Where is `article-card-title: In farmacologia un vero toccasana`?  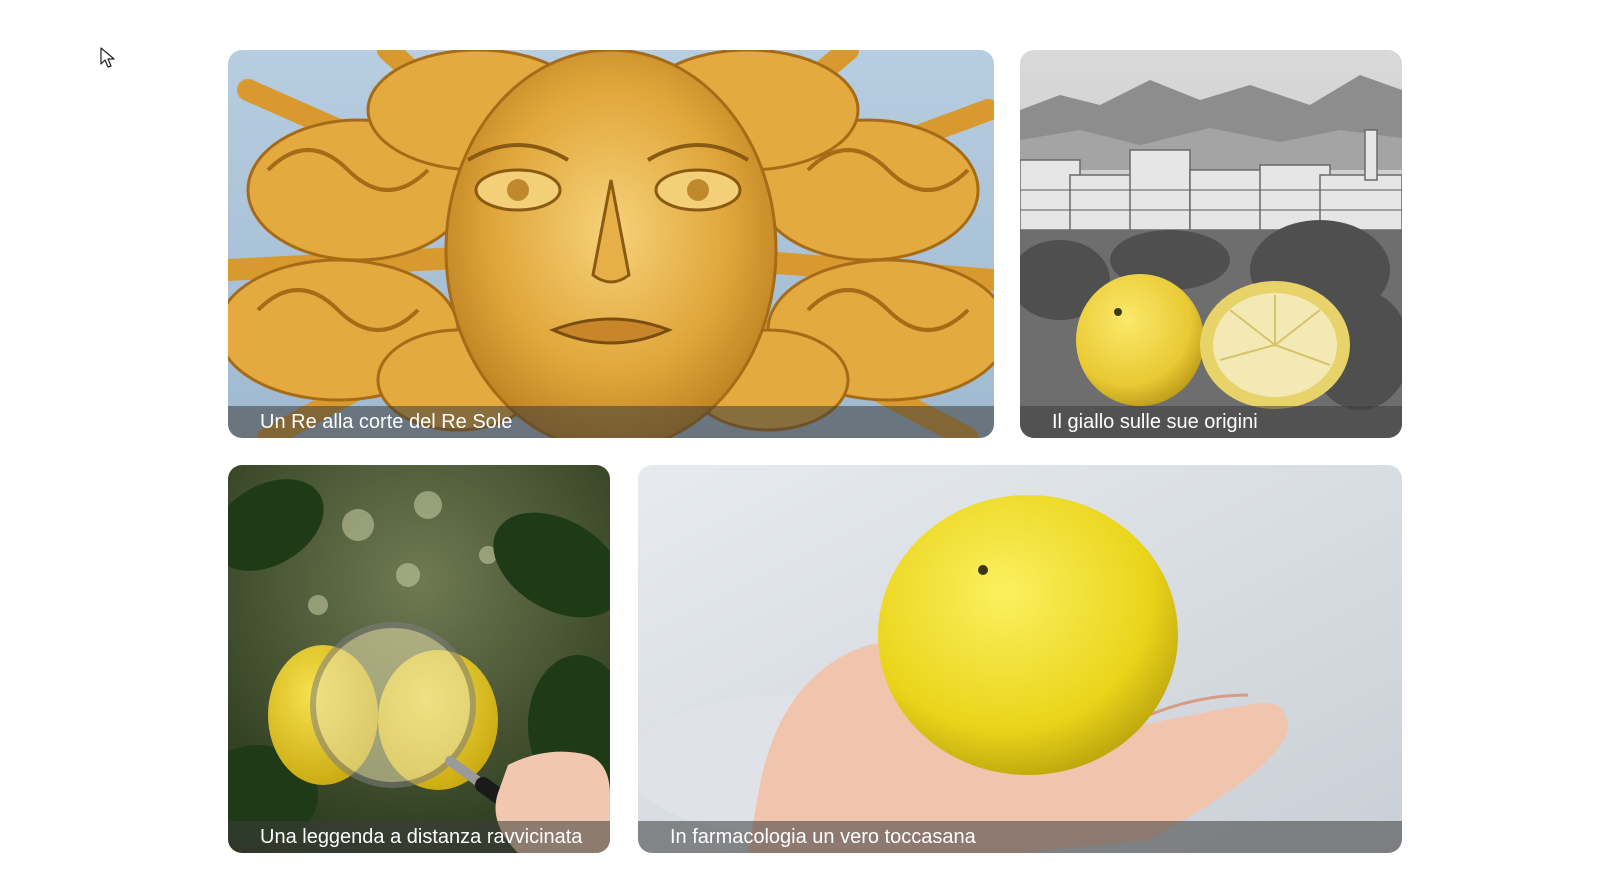
article-card-title: In farmacologia un vero toccasana is located at coordinates (1020, 837).